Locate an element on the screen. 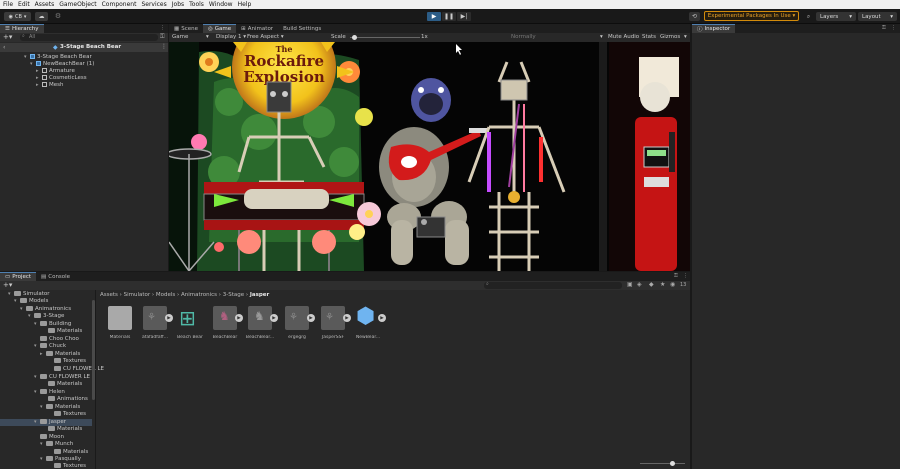 This screenshot has width=900, height=469. visibility-icon: ◉ is located at coordinates (672, 284).